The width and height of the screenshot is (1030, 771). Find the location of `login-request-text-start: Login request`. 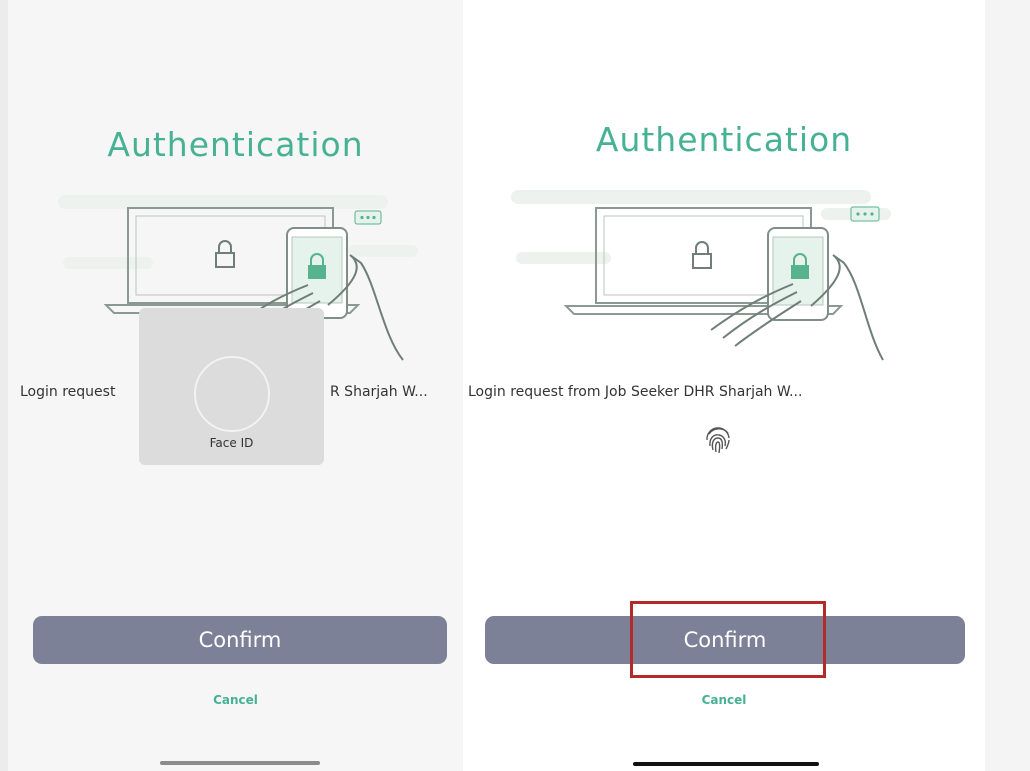

login-request-text-start: Login request is located at coordinates (68, 392).